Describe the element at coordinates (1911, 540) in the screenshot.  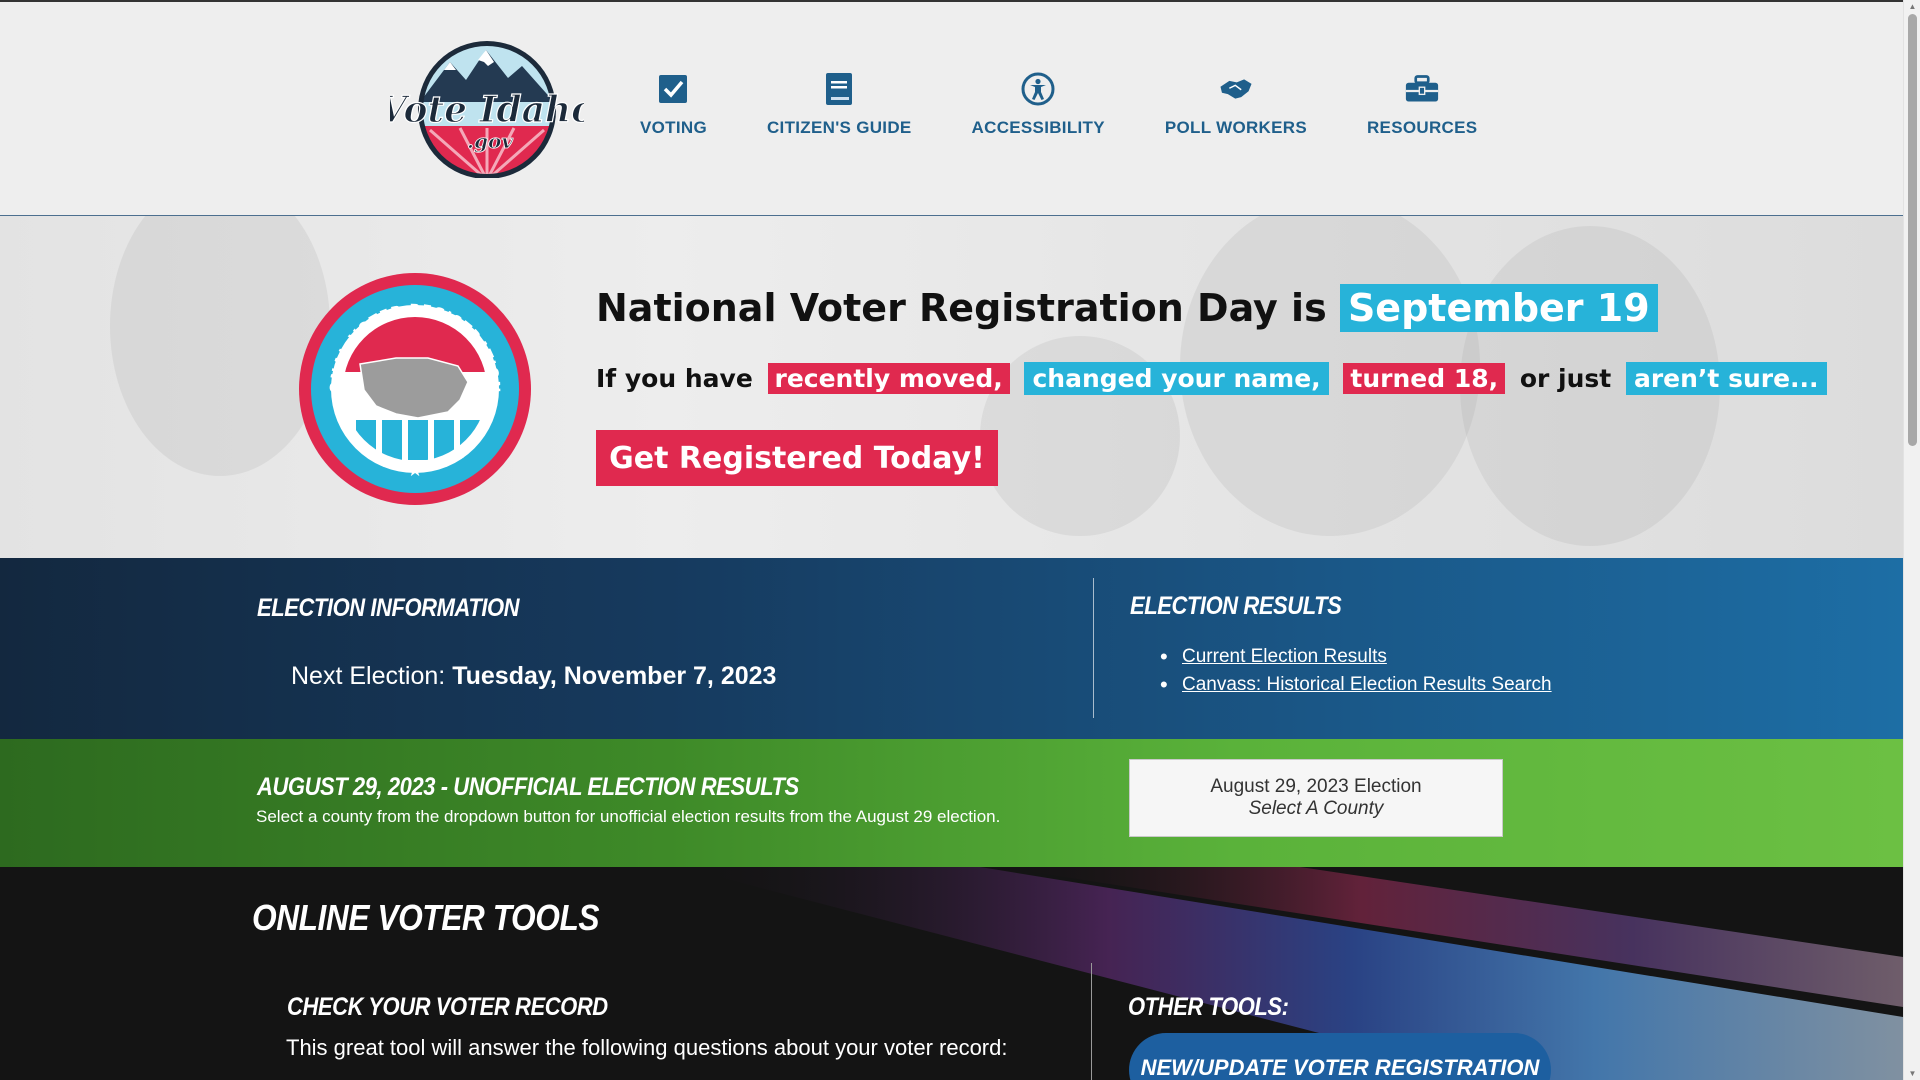
I see `scrollbar: ▲ ▼` at that location.